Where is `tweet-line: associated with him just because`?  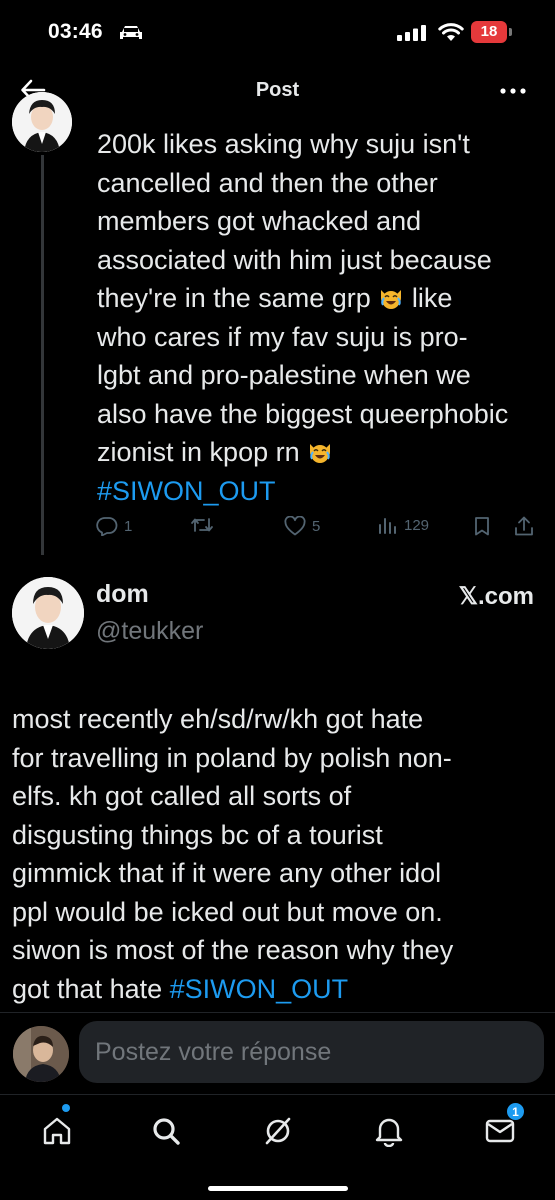
tweet-line: associated with him just because is located at coordinates (294, 259).